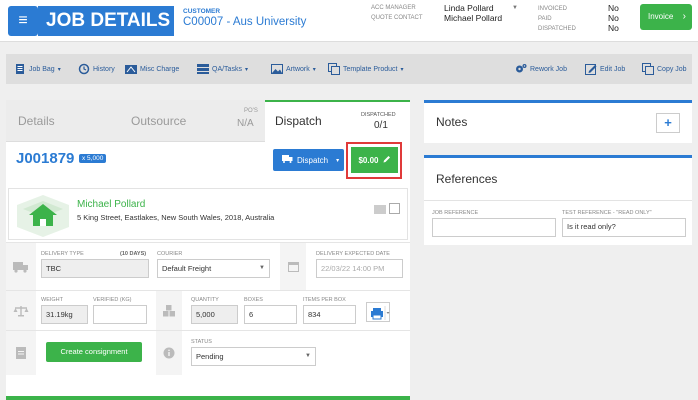 The image size is (698, 400). I want to click on verified-label: VERIFIED (KG), so click(112, 300).